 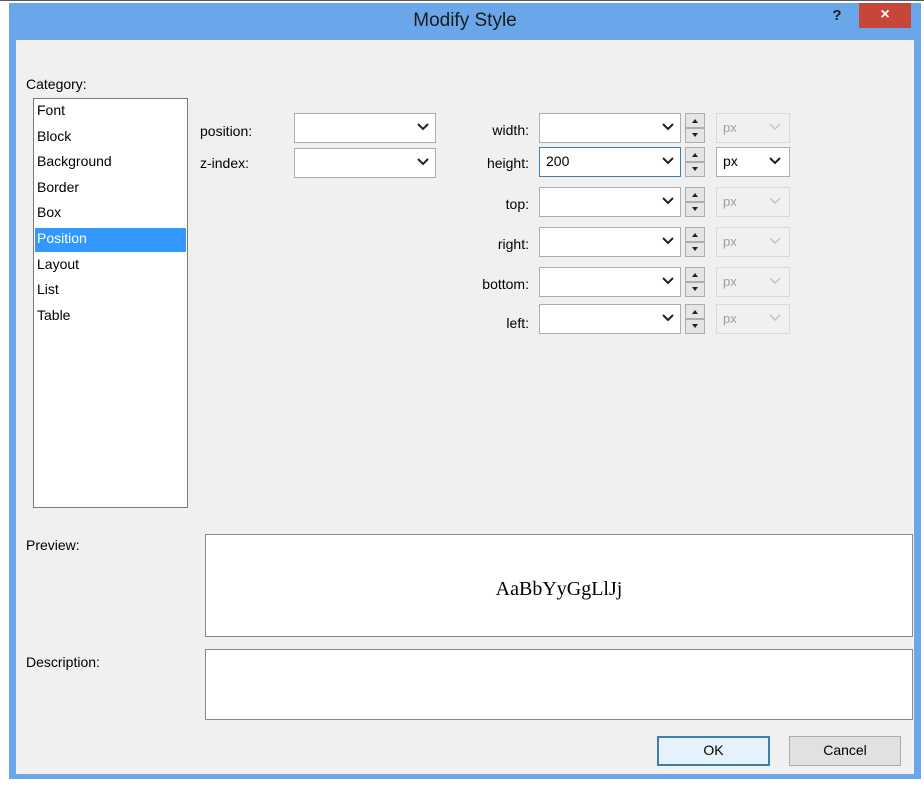 What do you see at coordinates (730, 318) in the screenshot?
I see `left-unit-value: px` at bounding box center [730, 318].